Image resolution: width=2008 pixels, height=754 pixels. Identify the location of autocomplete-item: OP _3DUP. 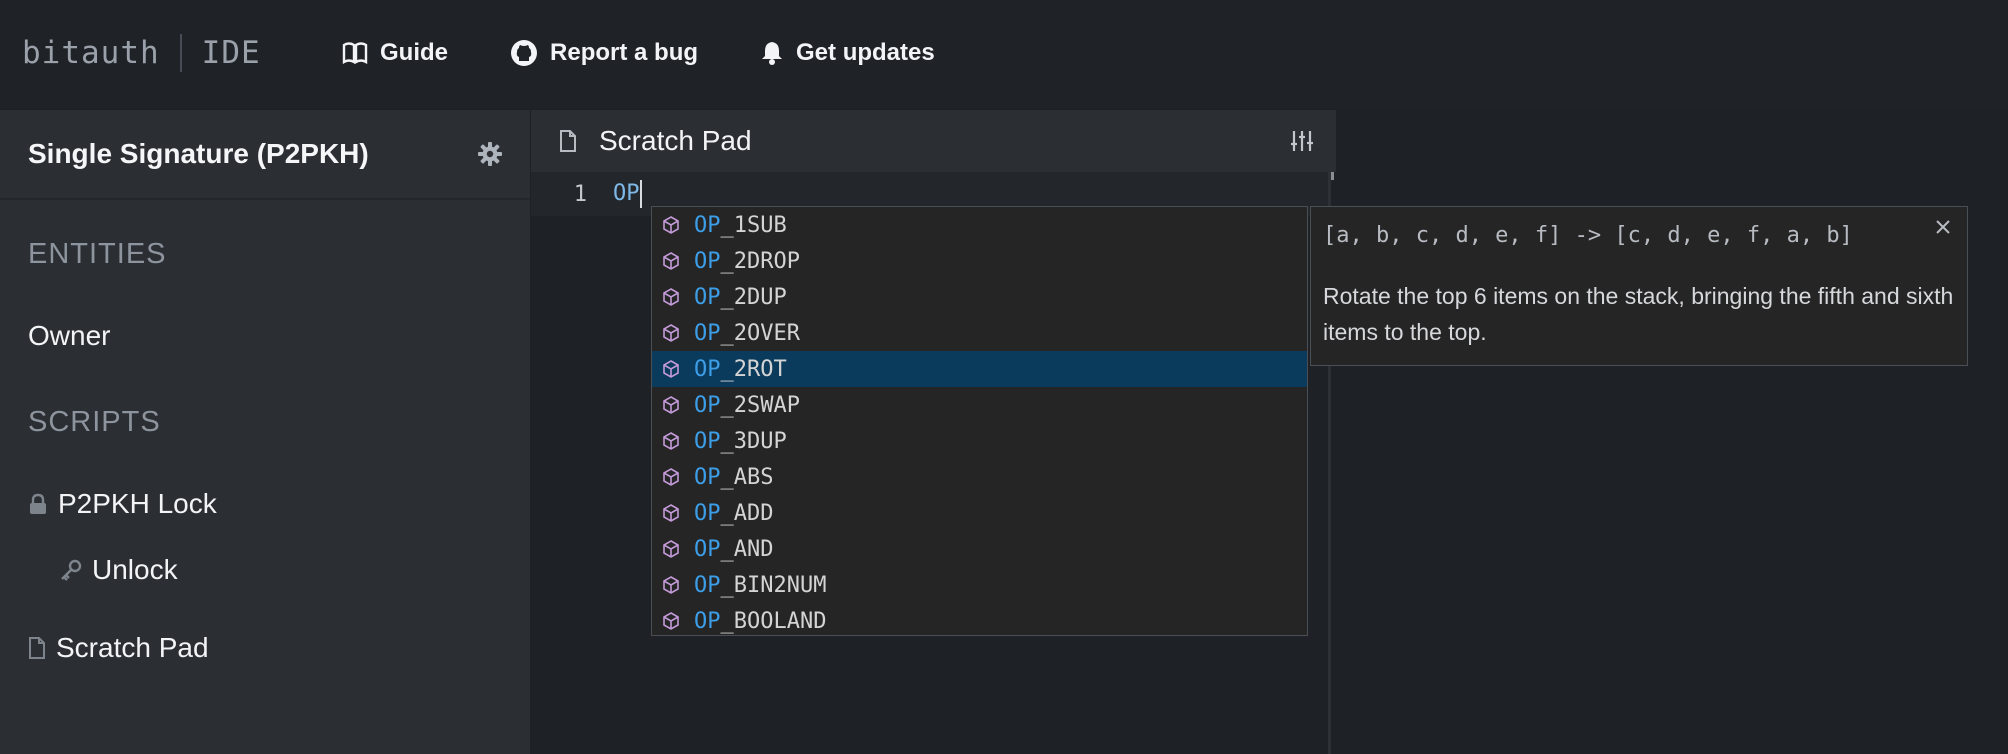
(979, 441).